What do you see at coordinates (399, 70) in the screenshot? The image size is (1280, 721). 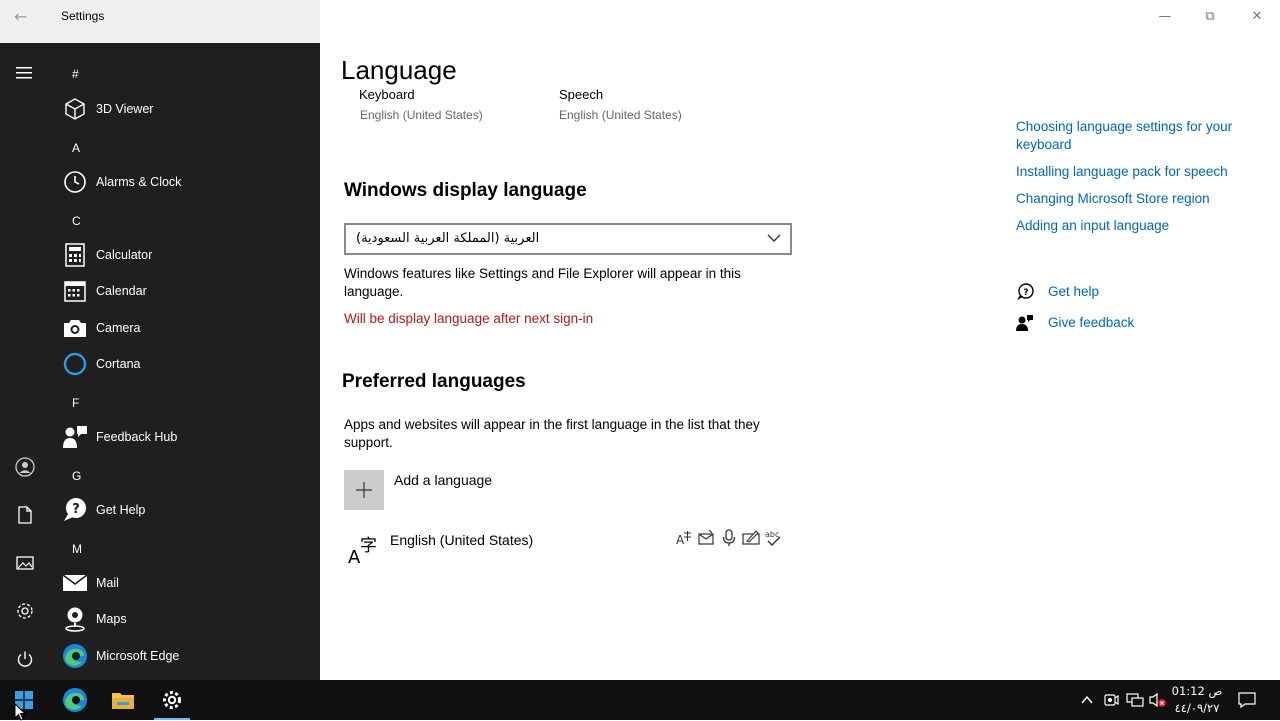 I see `page-title: Language` at bounding box center [399, 70].